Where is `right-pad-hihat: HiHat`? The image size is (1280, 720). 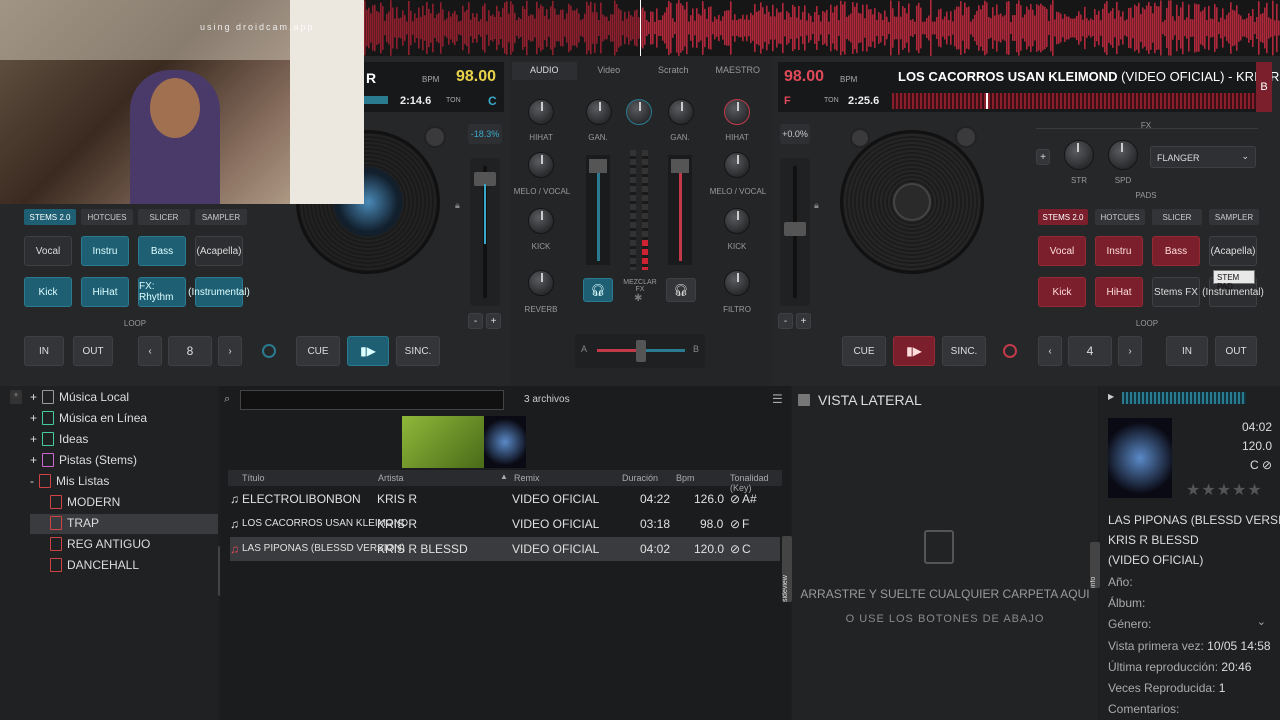 right-pad-hihat: HiHat is located at coordinates (1119, 292).